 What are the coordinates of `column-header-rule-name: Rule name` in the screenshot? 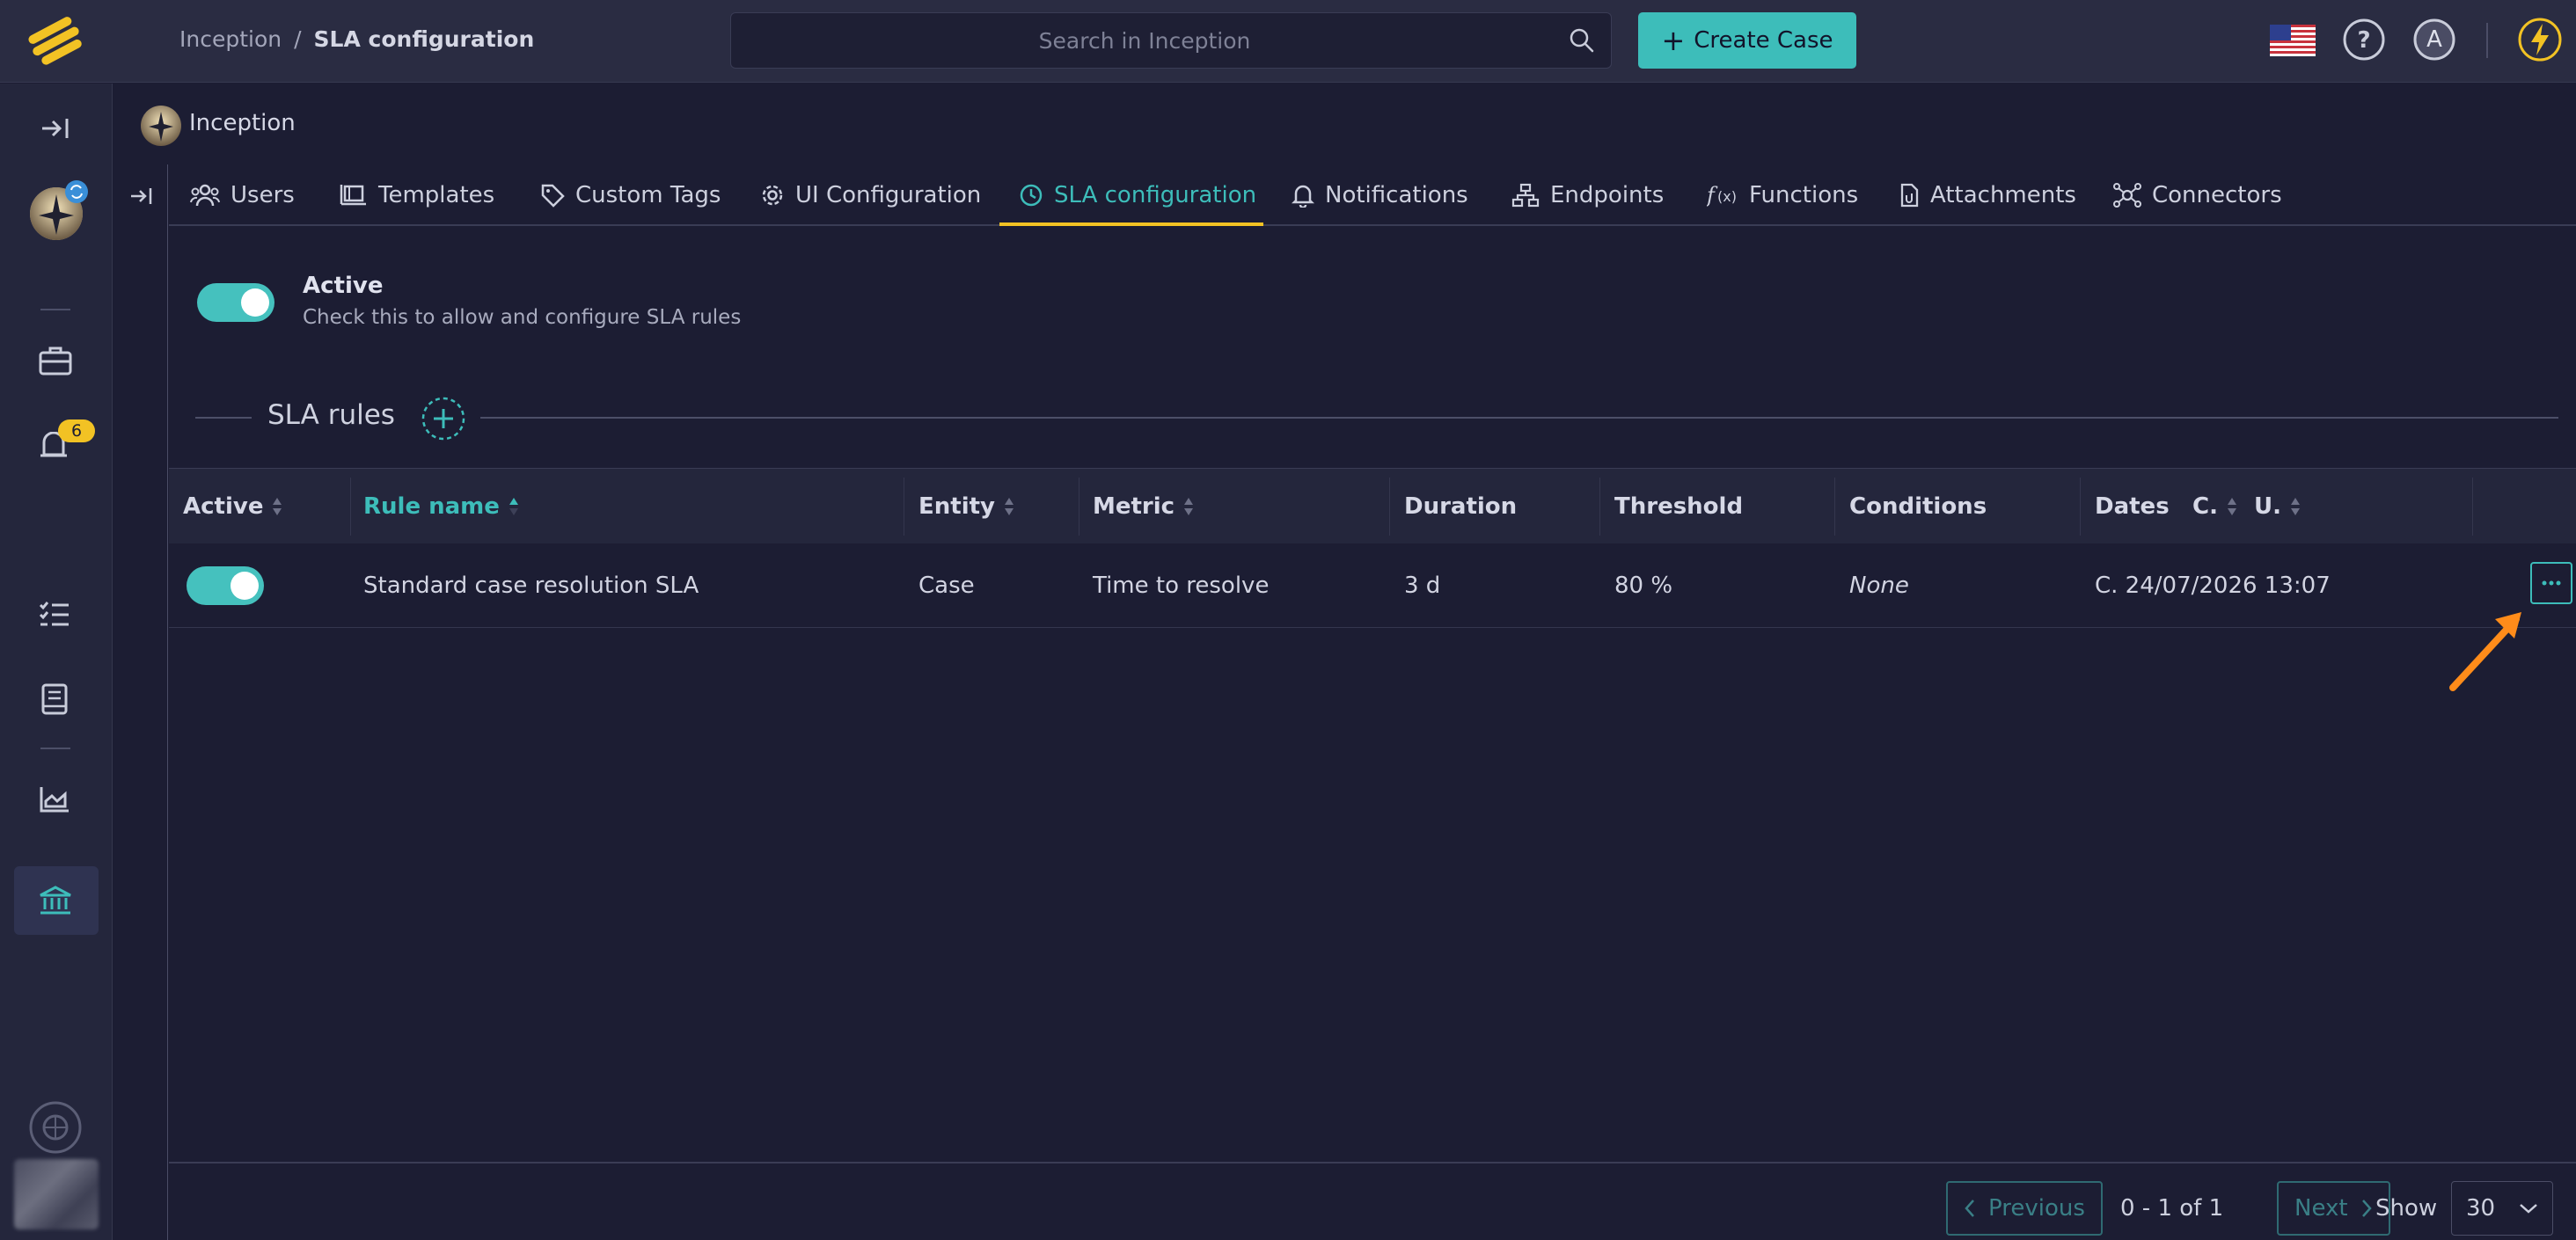 It's located at (441, 507).